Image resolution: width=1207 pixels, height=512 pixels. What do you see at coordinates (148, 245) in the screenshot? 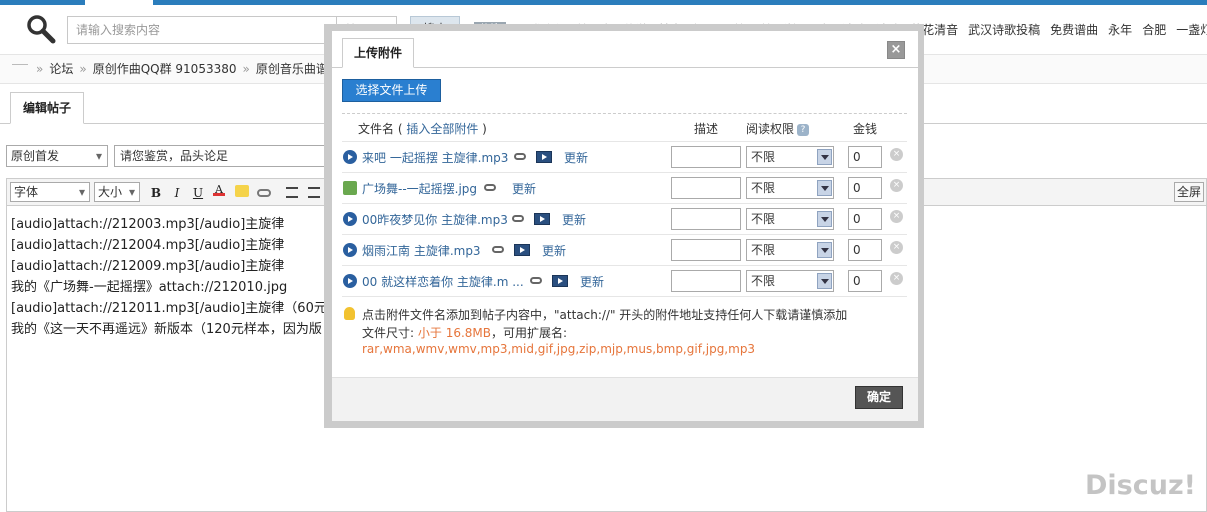
I see `editor-line: [audio]attach://212004.mp3[/audio]主旋律` at bounding box center [148, 245].